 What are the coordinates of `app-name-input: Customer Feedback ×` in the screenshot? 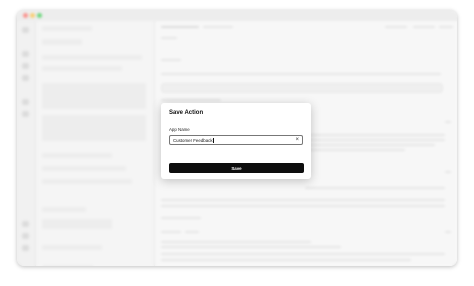 It's located at (236, 140).